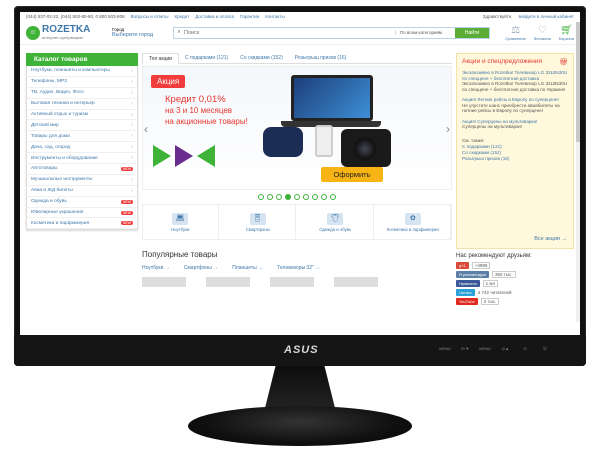 The image size is (600, 459). I want to click on quick-link-laptops: 💻︎ Ноутбуки, so click(181, 222).